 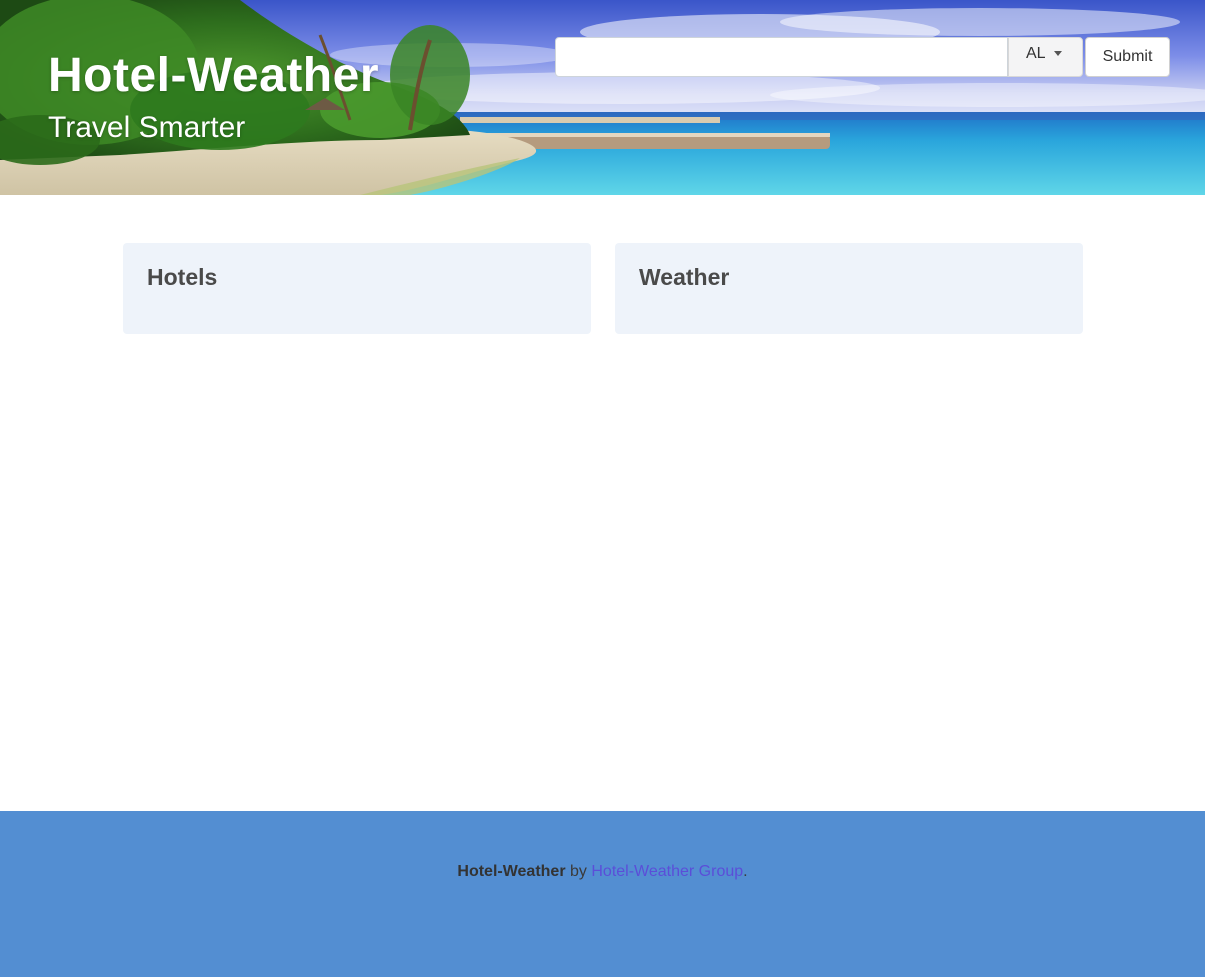 I want to click on chevron-down-icon, so click(x=1058, y=53).